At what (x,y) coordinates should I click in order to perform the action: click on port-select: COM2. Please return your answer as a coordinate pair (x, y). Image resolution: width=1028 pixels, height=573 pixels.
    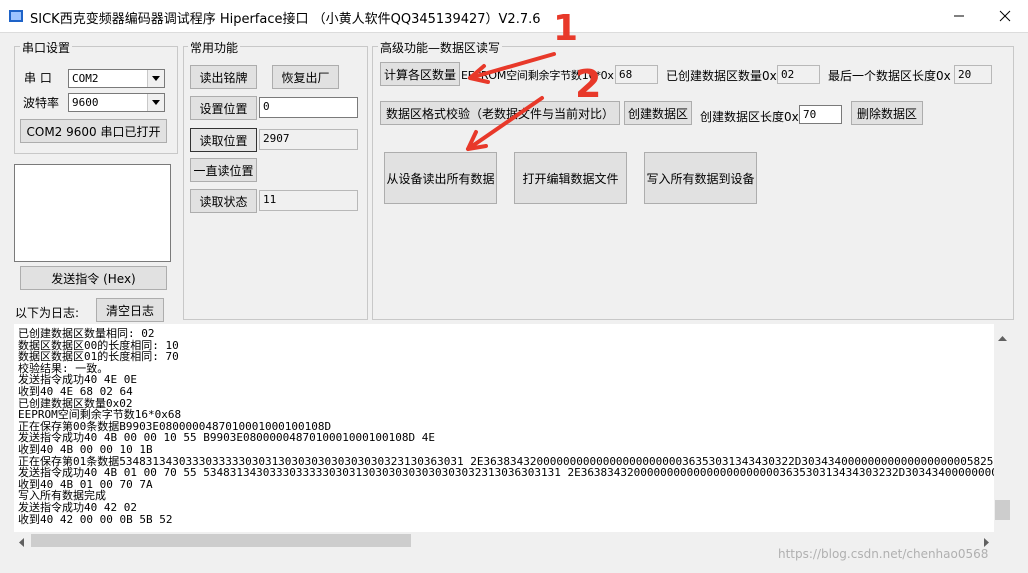
    Looking at the image, I should click on (116, 78).